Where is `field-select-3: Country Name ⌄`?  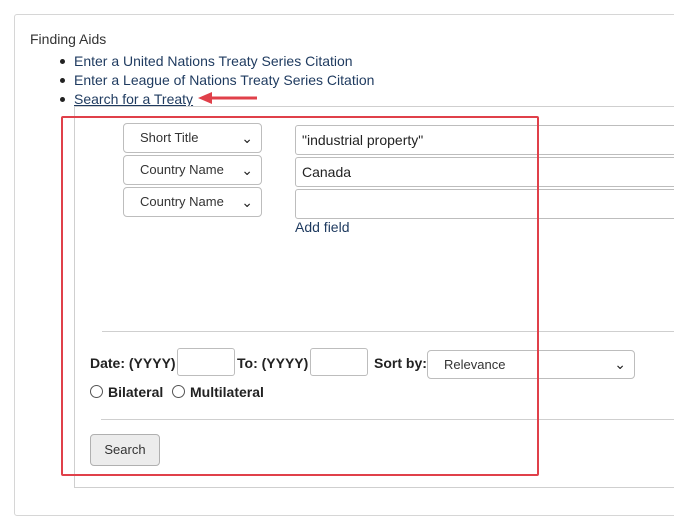 field-select-3: Country Name ⌄ is located at coordinates (192, 202).